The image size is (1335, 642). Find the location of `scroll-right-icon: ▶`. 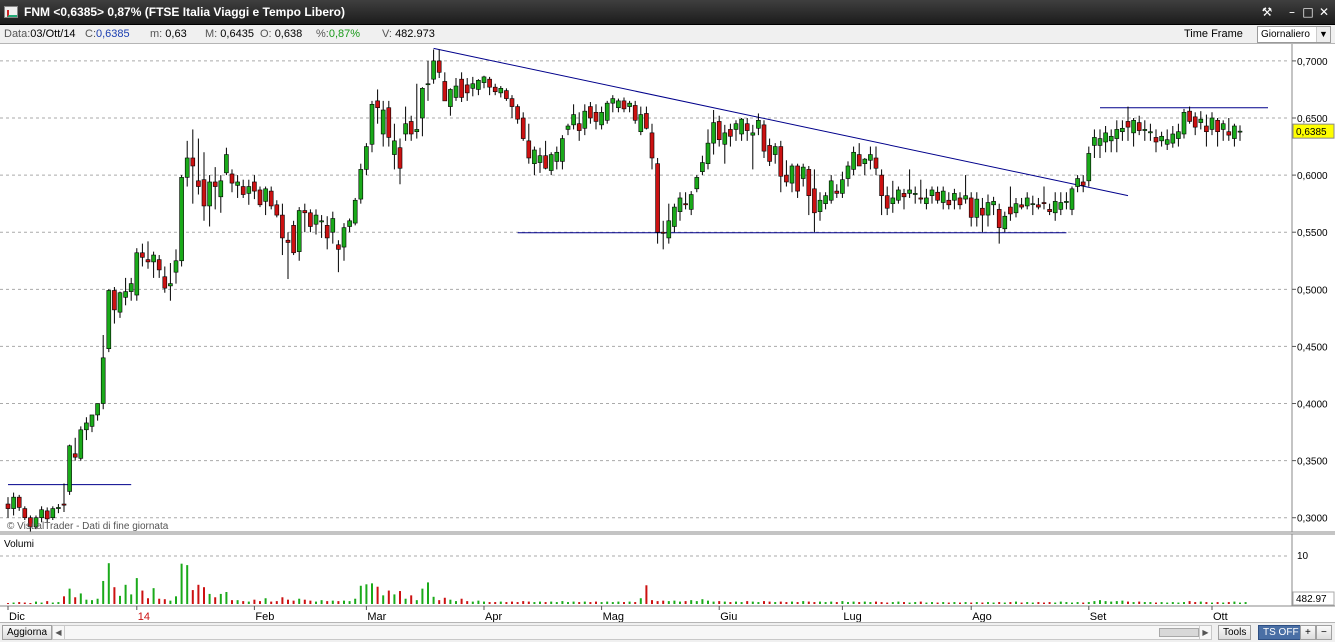

scroll-right-icon: ▶ is located at coordinates (1205, 632).